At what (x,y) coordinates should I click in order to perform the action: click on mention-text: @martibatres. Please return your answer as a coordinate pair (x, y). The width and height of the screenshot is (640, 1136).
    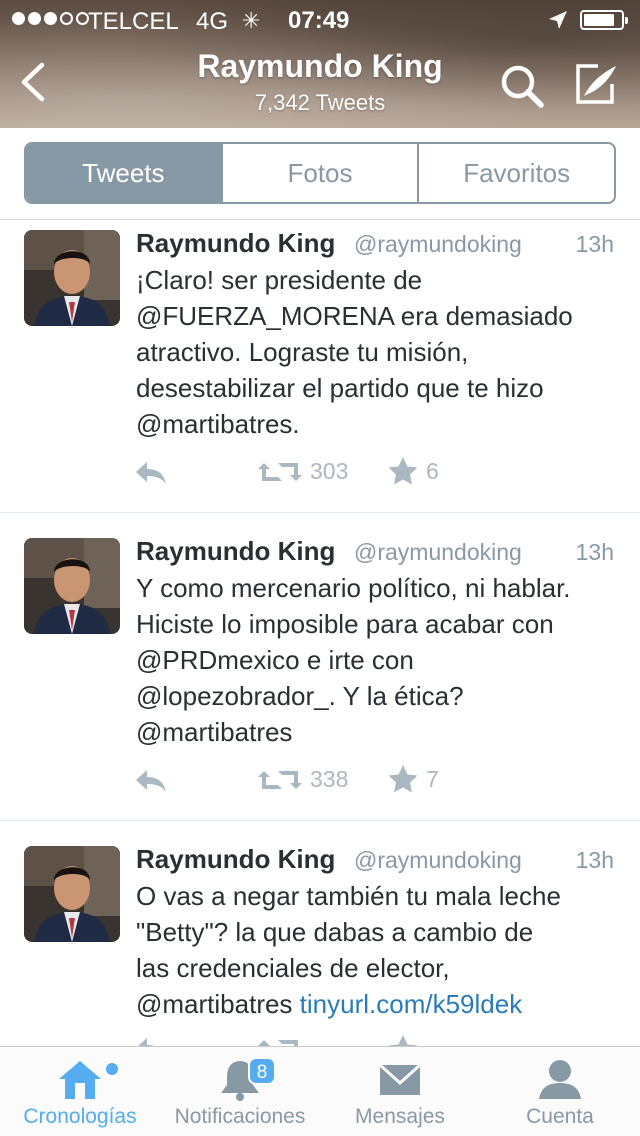
    Looking at the image, I should click on (214, 1004).